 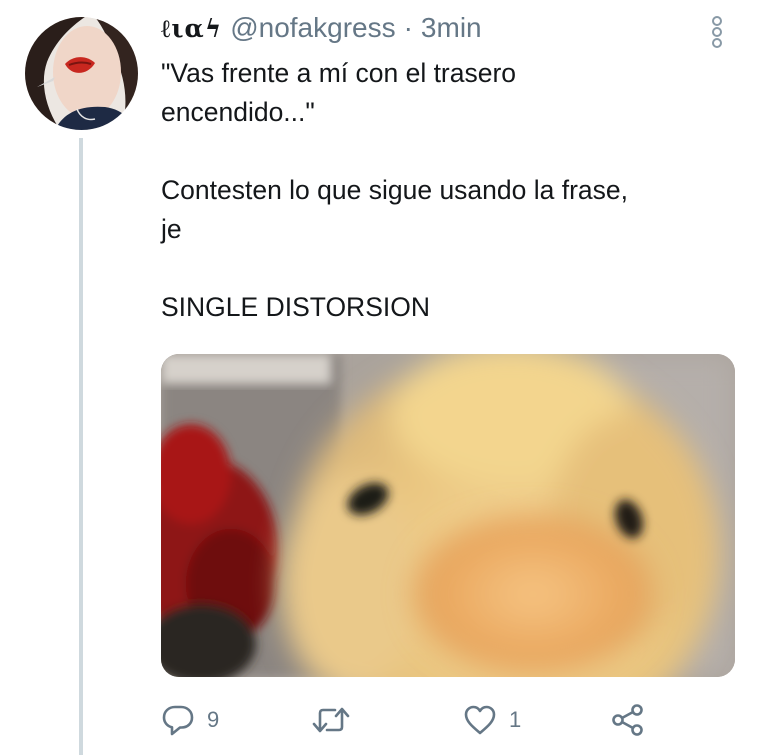 I want to click on timestamp: 3min, so click(x=451, y=28).